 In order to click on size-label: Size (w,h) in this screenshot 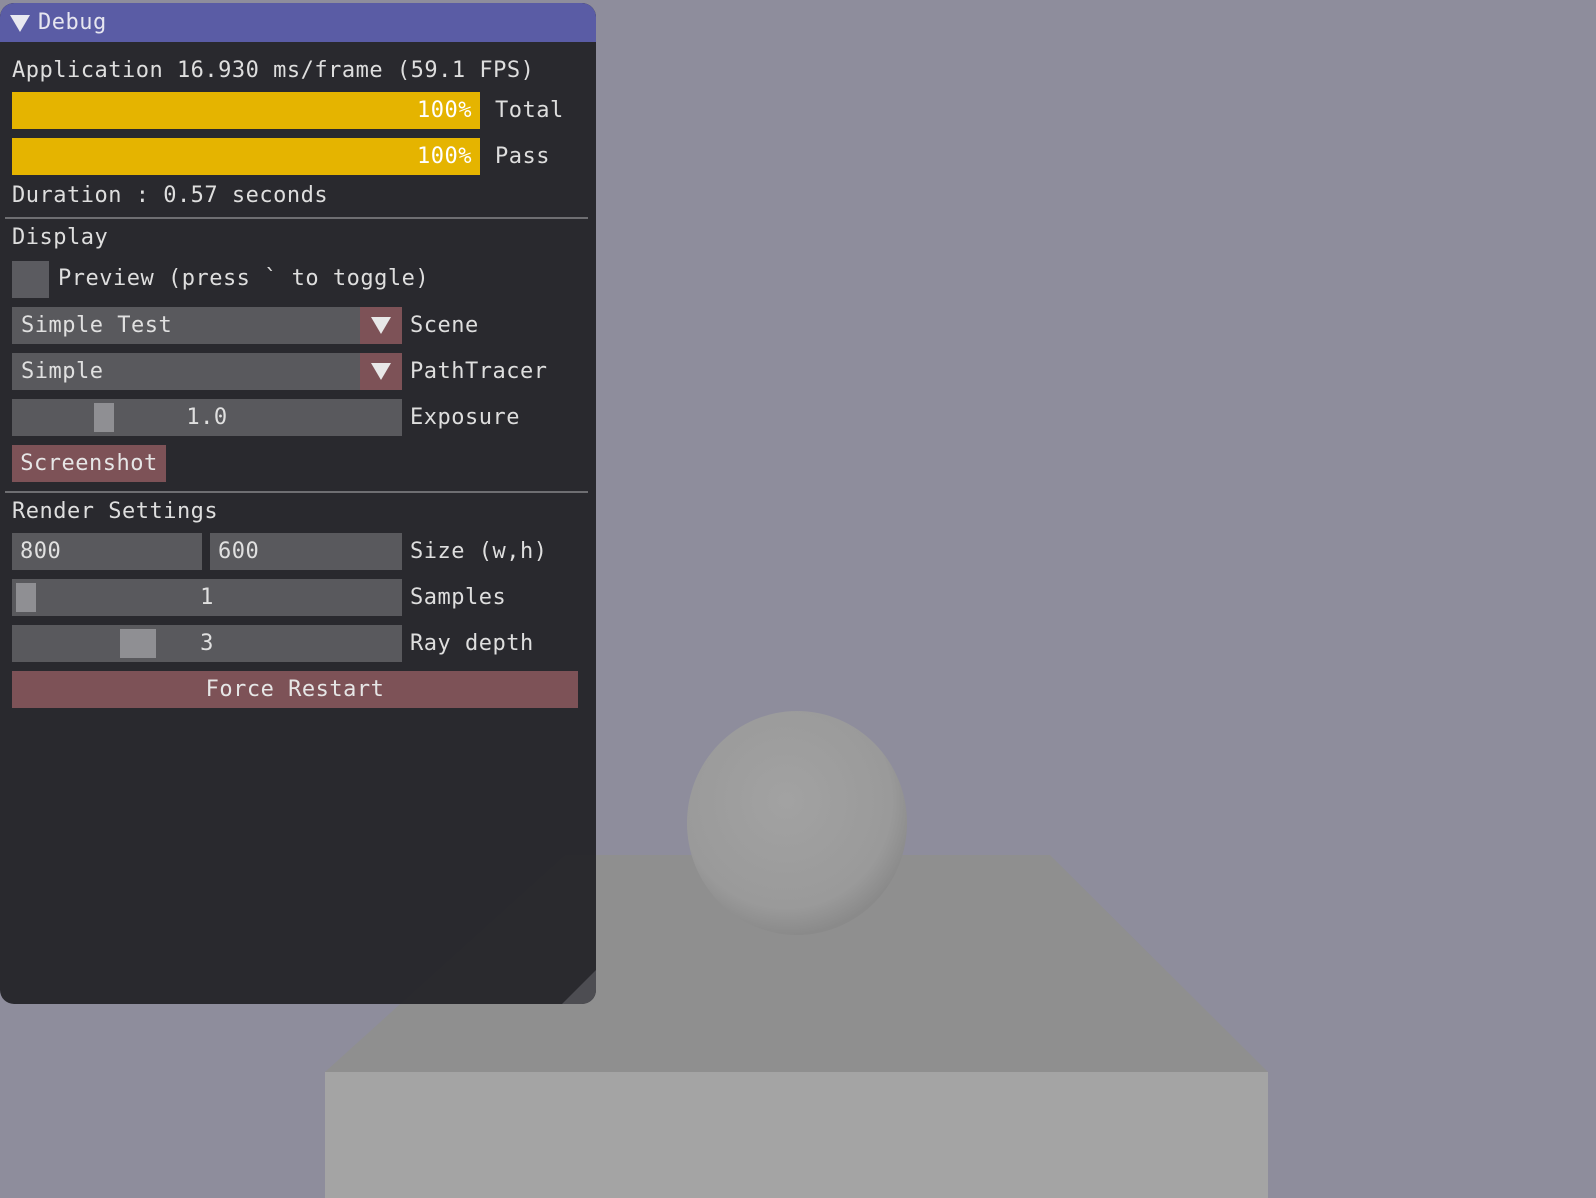, I will do `click(479, 551)`.